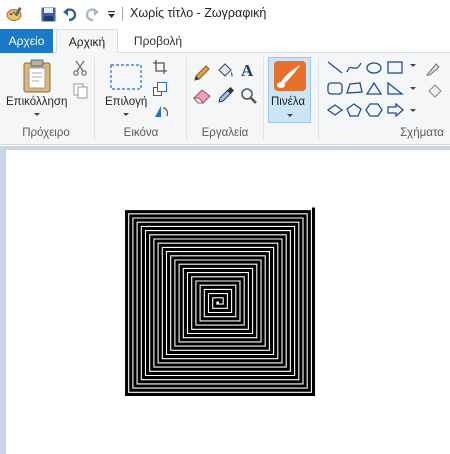 The height and width of the screenshot is (454, 450). What do you see at coordinates (225, 73) in the screenshot?
I see `fill-icon` at bounding box center [225, 73].